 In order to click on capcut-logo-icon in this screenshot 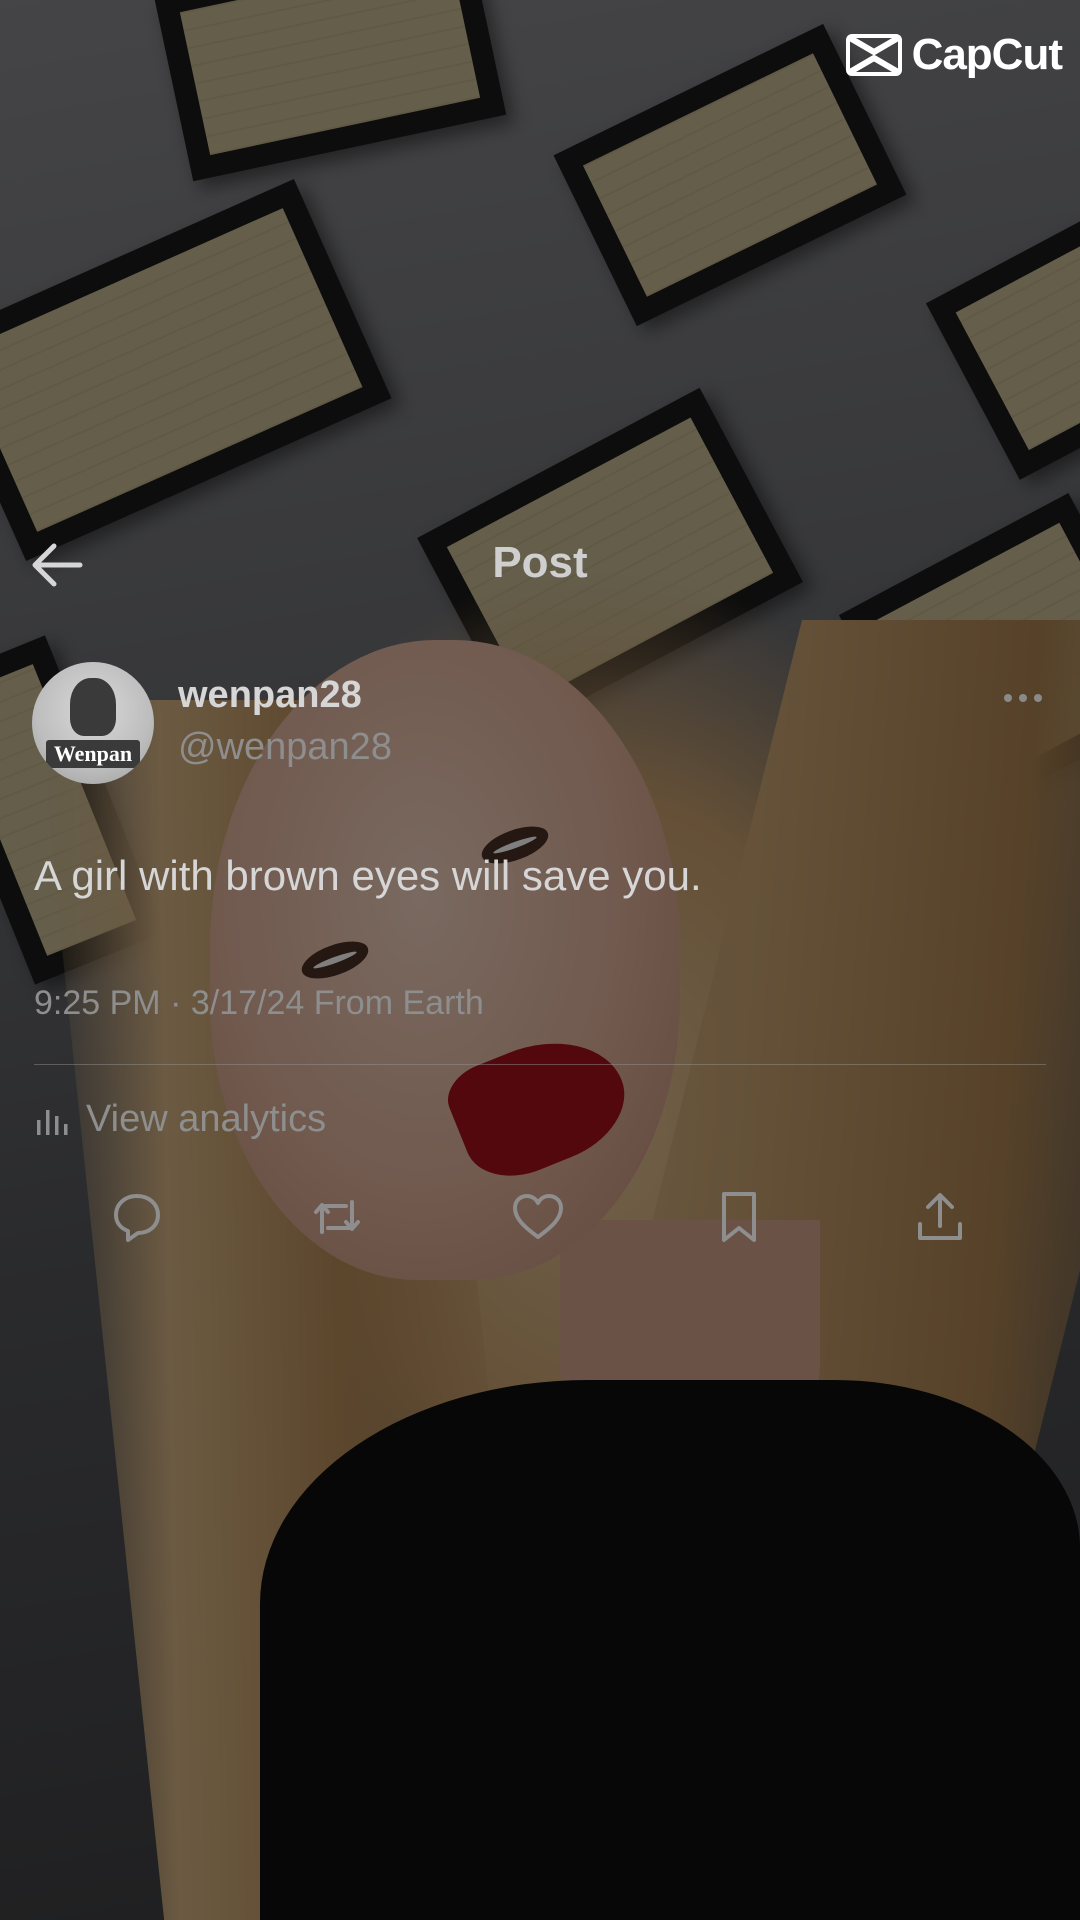, I will do `click(873, 55)`.